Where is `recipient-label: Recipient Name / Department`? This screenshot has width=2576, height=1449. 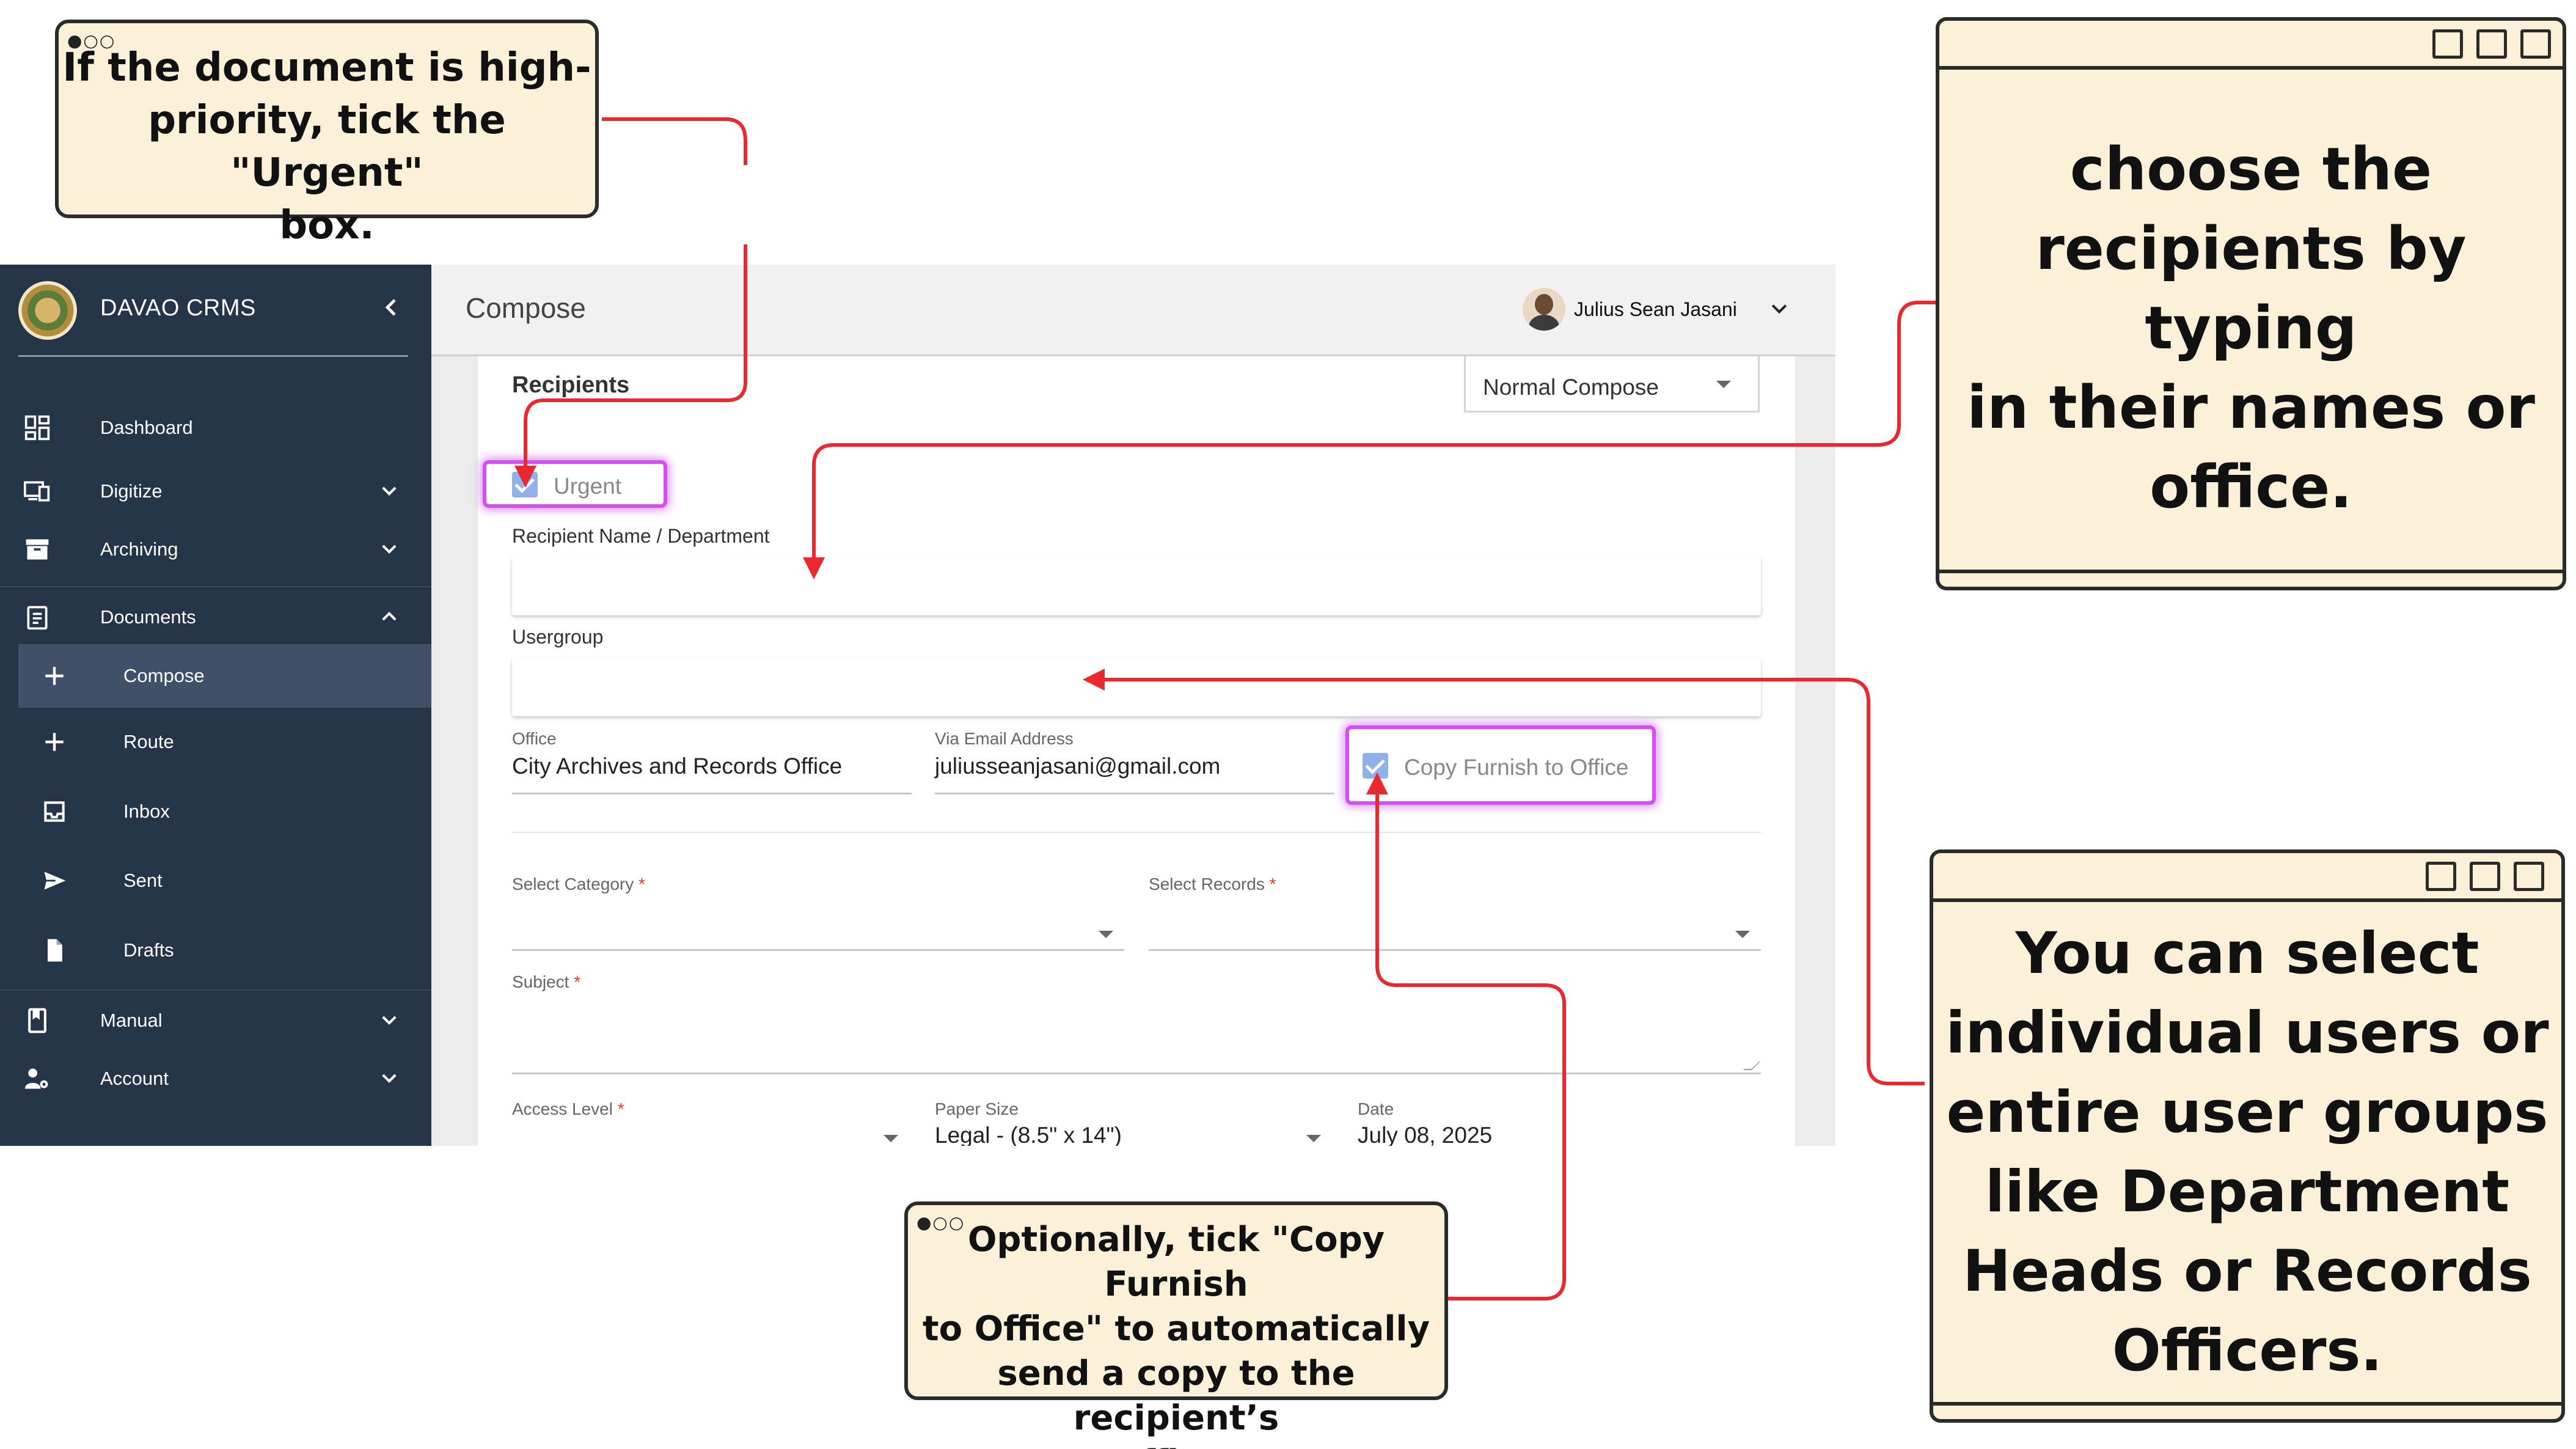 recipient-label: Recipient Name / Department is located at coordinates (641, 536).